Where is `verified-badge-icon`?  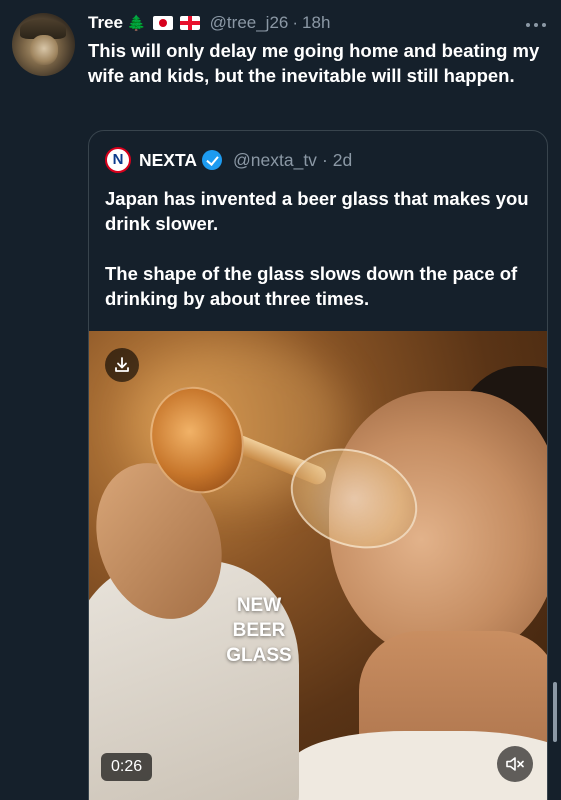 verified-badge-icon is located at coordinates (212, 160).